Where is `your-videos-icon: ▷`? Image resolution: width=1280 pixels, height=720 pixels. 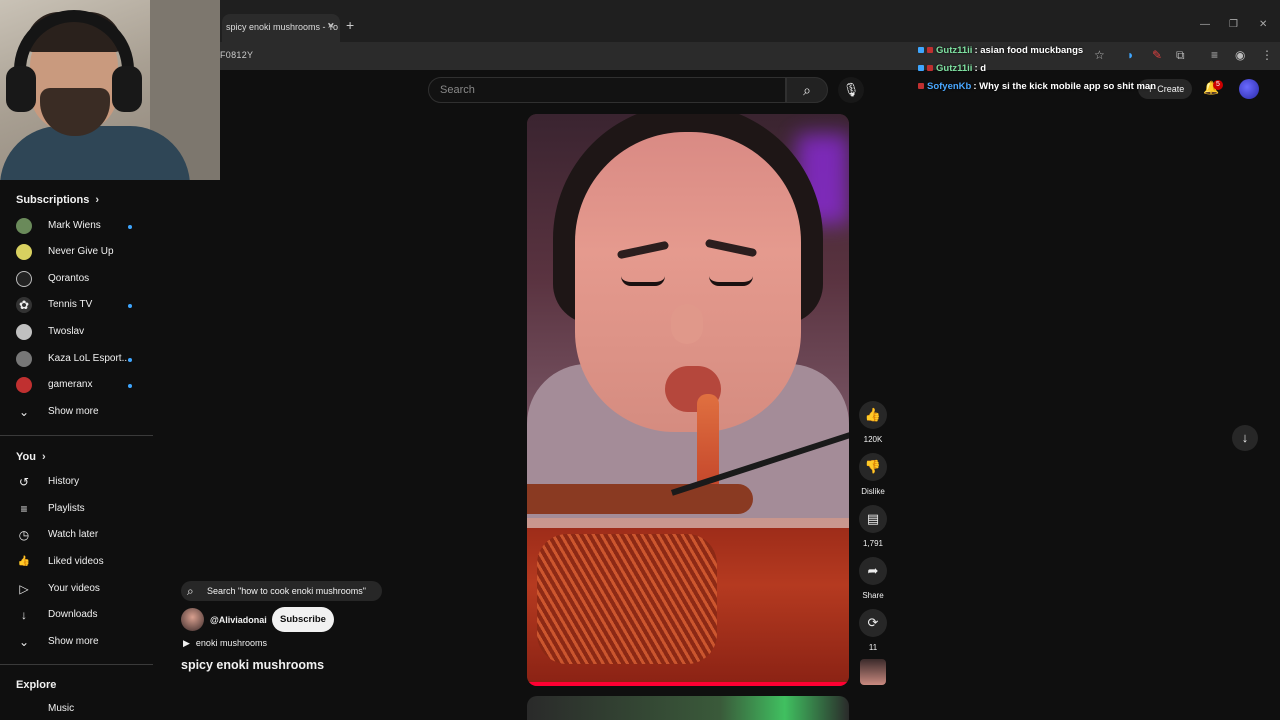
your-videos-icon: ▷ is located at coordinates (24, 589).